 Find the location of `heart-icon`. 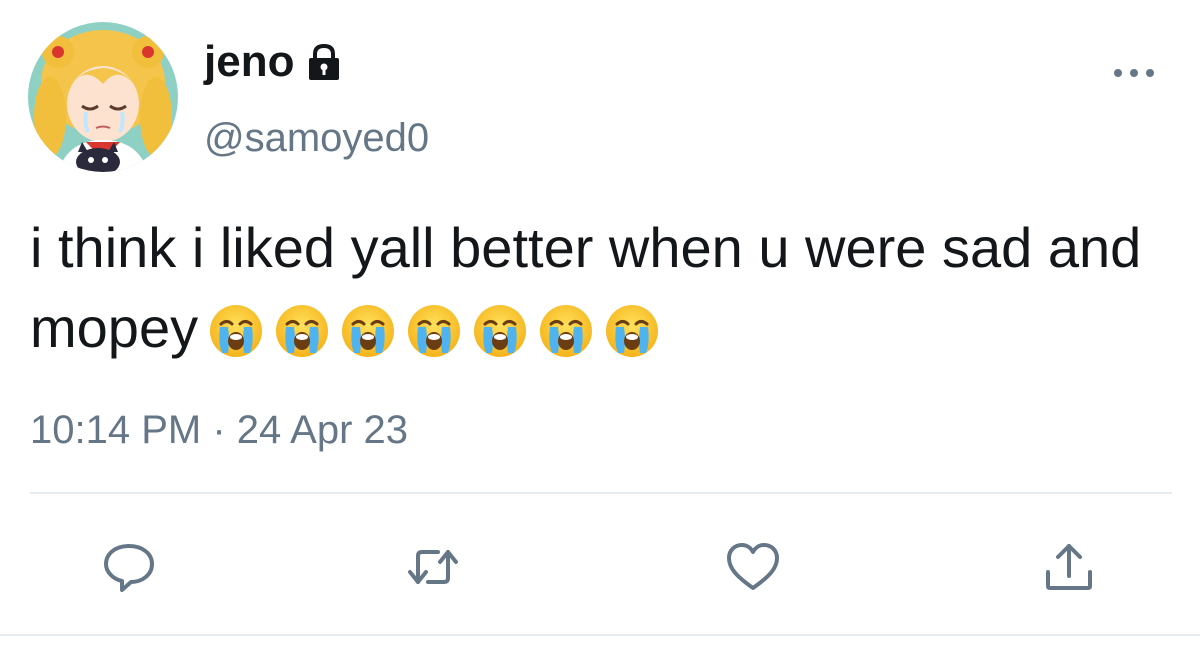

heart-icon is located at coordinates (753, 566).